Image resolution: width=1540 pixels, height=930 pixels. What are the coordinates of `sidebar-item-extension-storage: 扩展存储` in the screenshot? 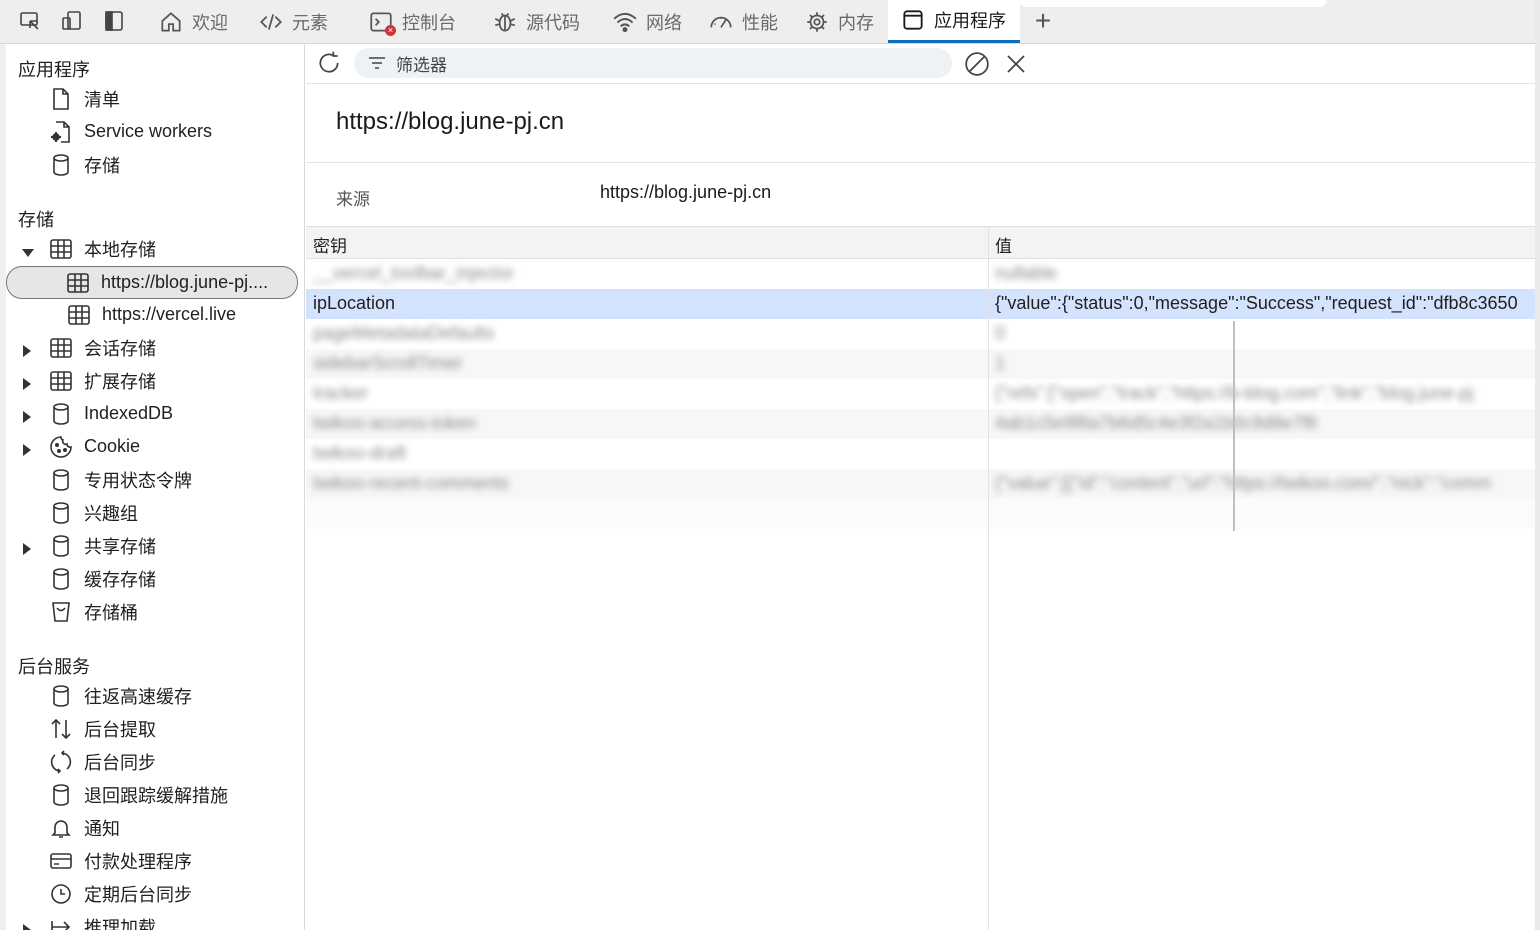 It's located at (89, 380).